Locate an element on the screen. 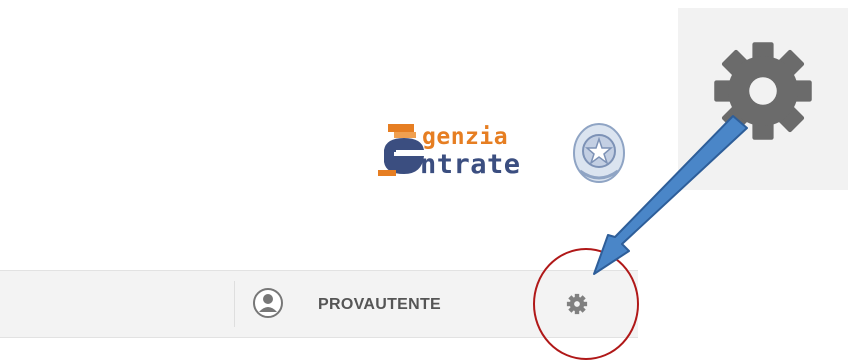 This screenshot has width=848, height=363. settings-gear-button is located at coordinates (577, 304).